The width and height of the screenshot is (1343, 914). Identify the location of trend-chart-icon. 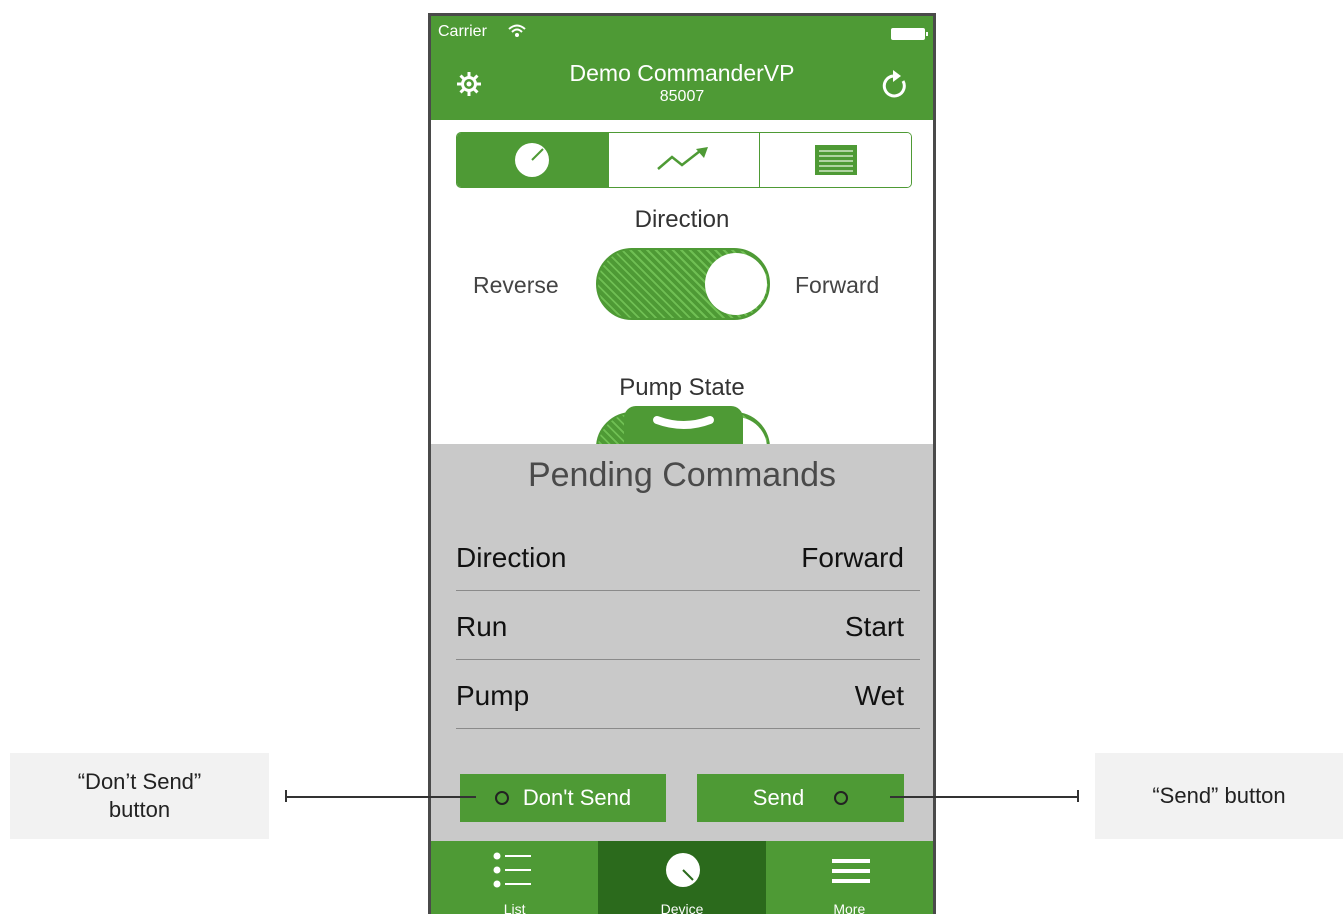
(682, 158).